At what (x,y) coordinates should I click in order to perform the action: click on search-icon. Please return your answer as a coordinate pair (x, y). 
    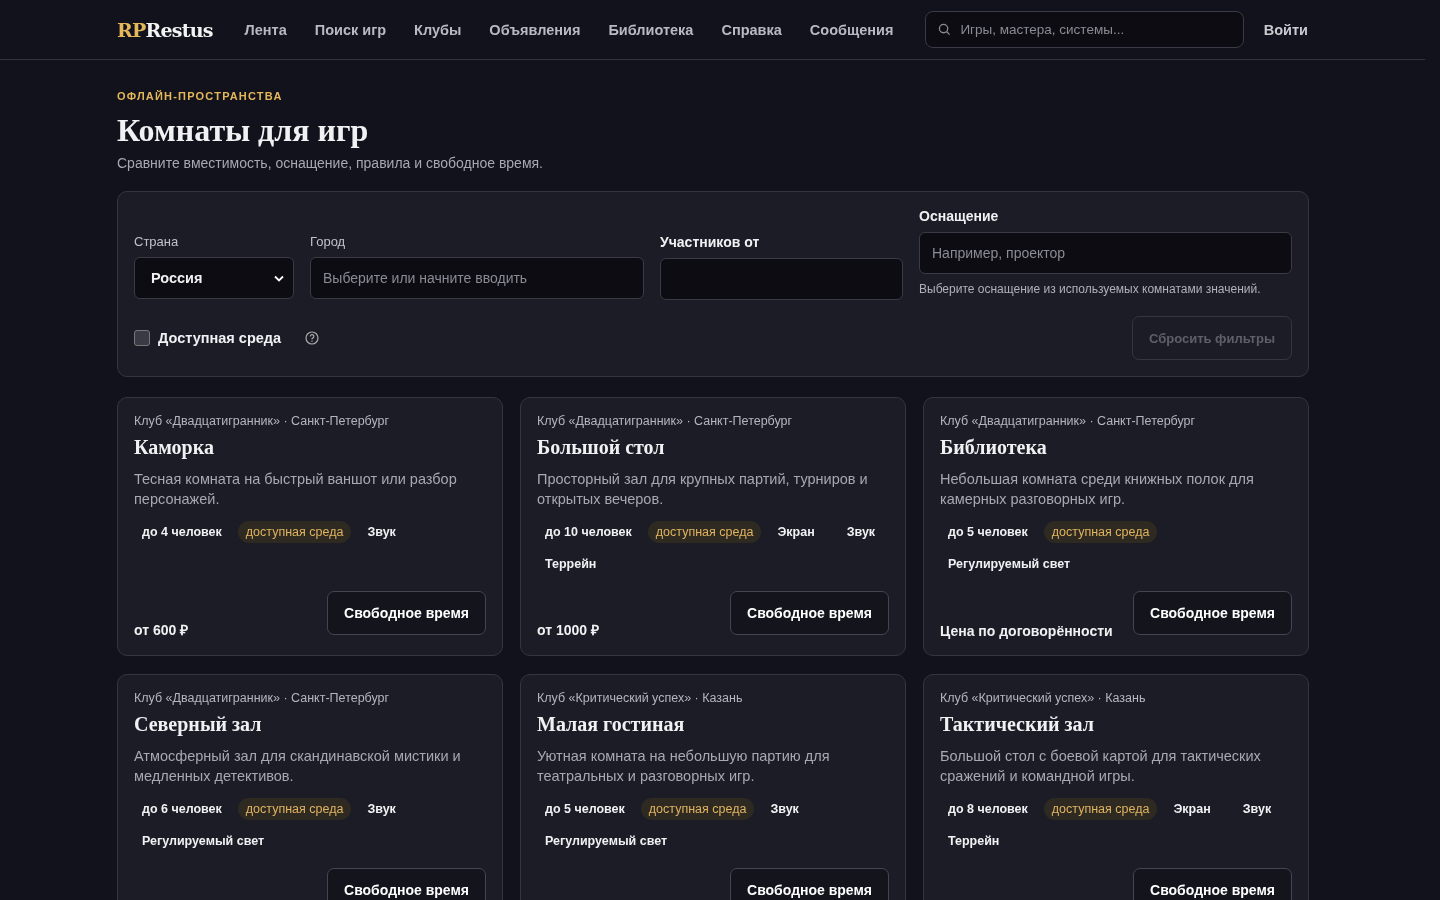
    Looking at the image, I should click on (945, 29).